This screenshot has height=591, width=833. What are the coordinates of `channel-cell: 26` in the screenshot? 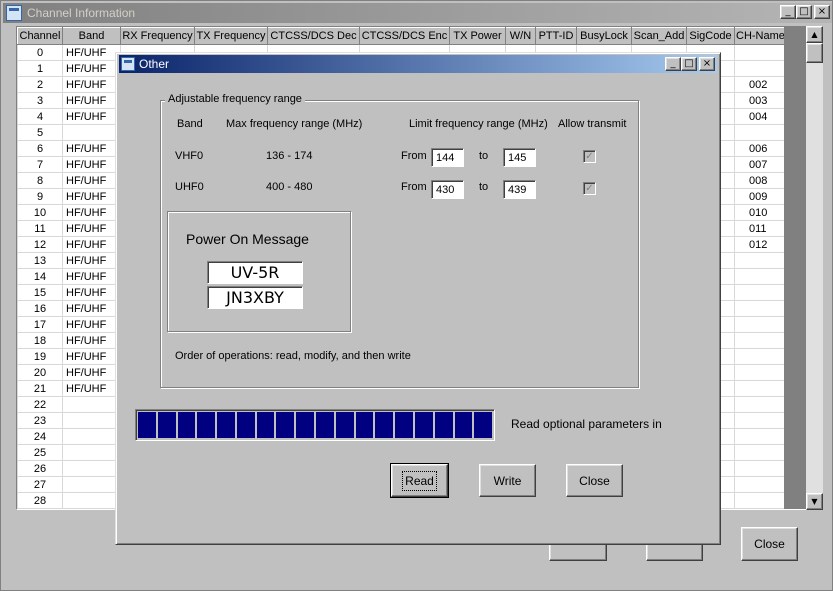 It's located at (40, 468).